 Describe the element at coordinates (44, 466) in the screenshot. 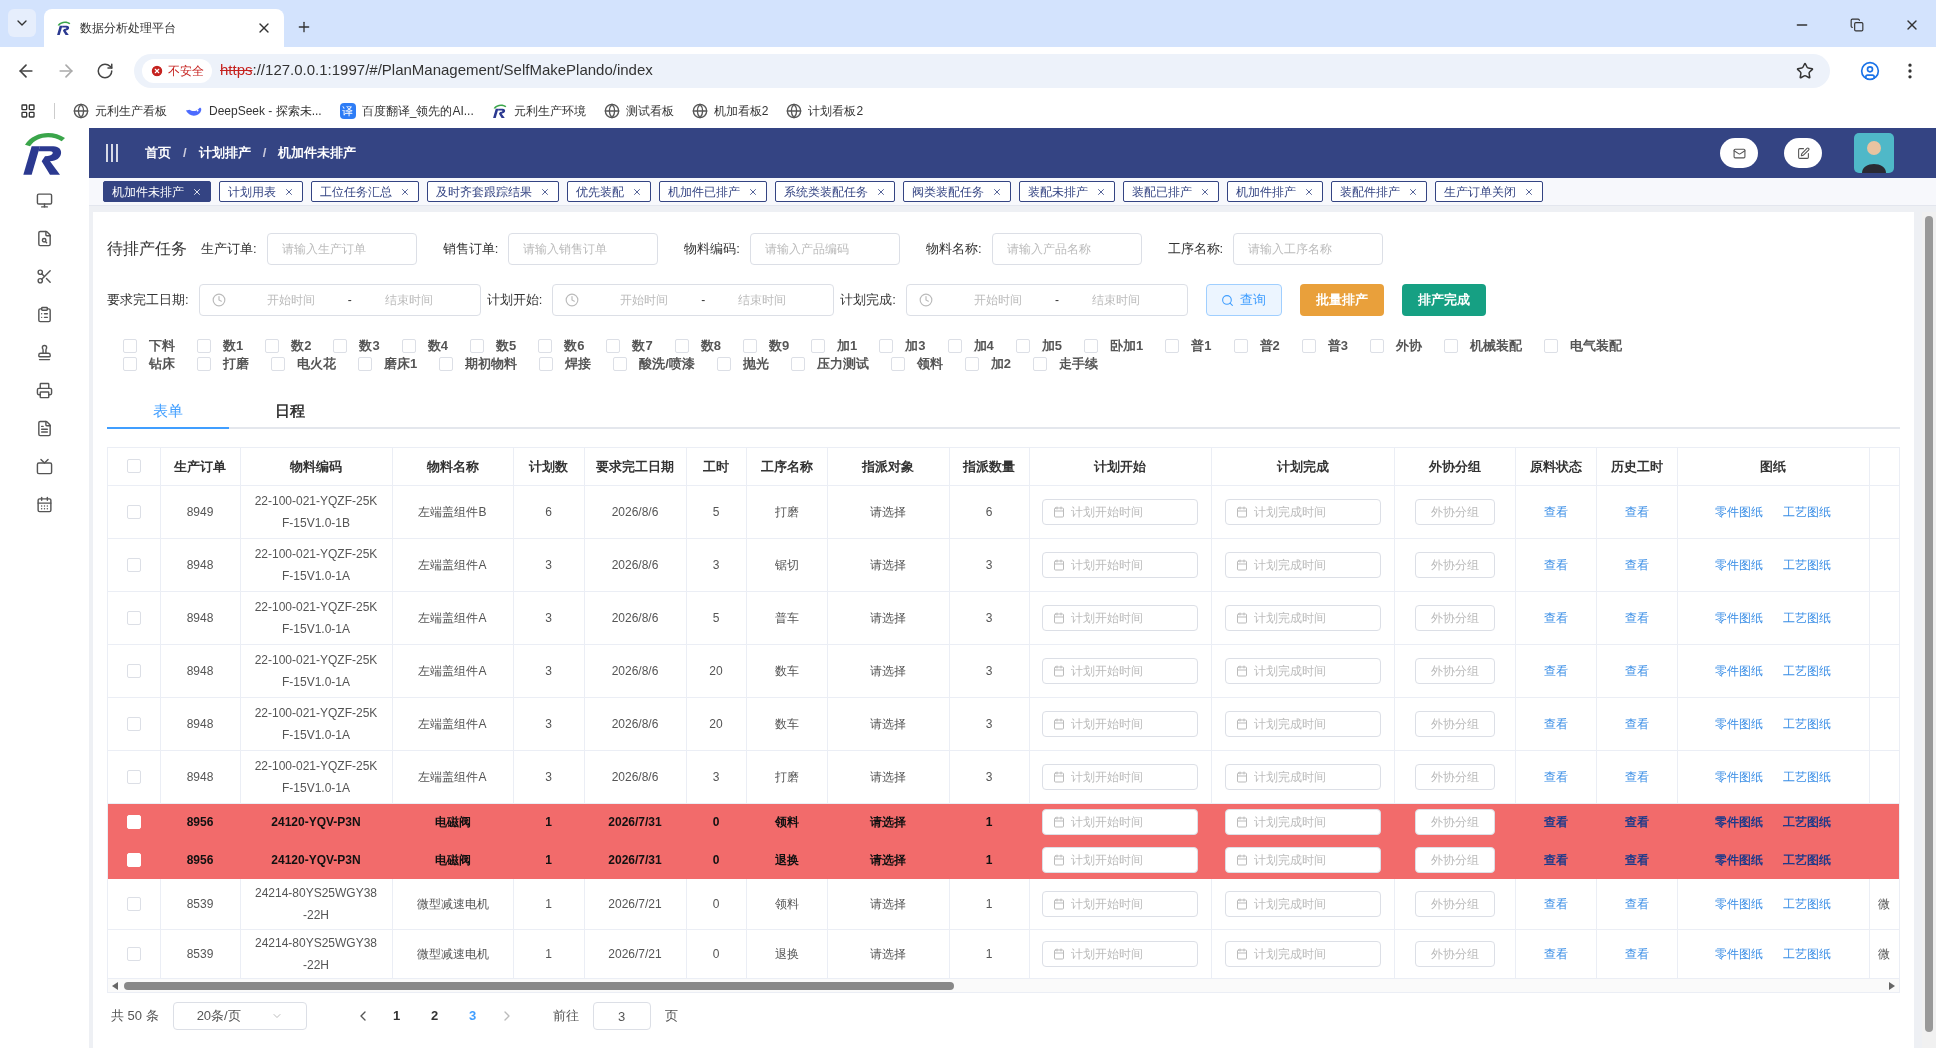

I see `screen-icon` at that location.